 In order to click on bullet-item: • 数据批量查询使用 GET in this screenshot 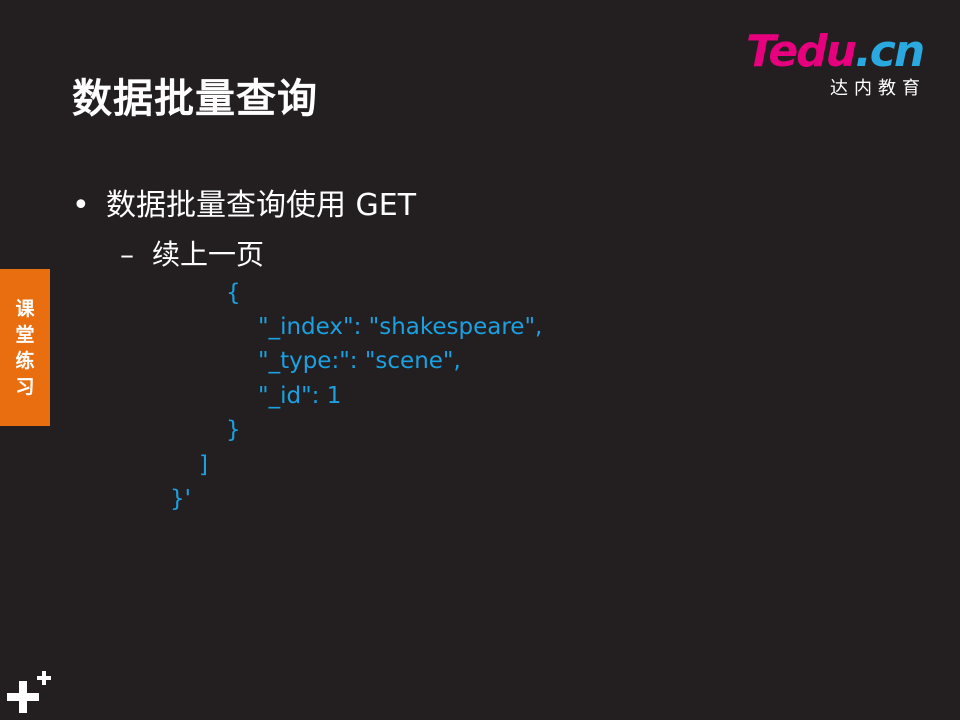, I will do `click(244, 202)`.